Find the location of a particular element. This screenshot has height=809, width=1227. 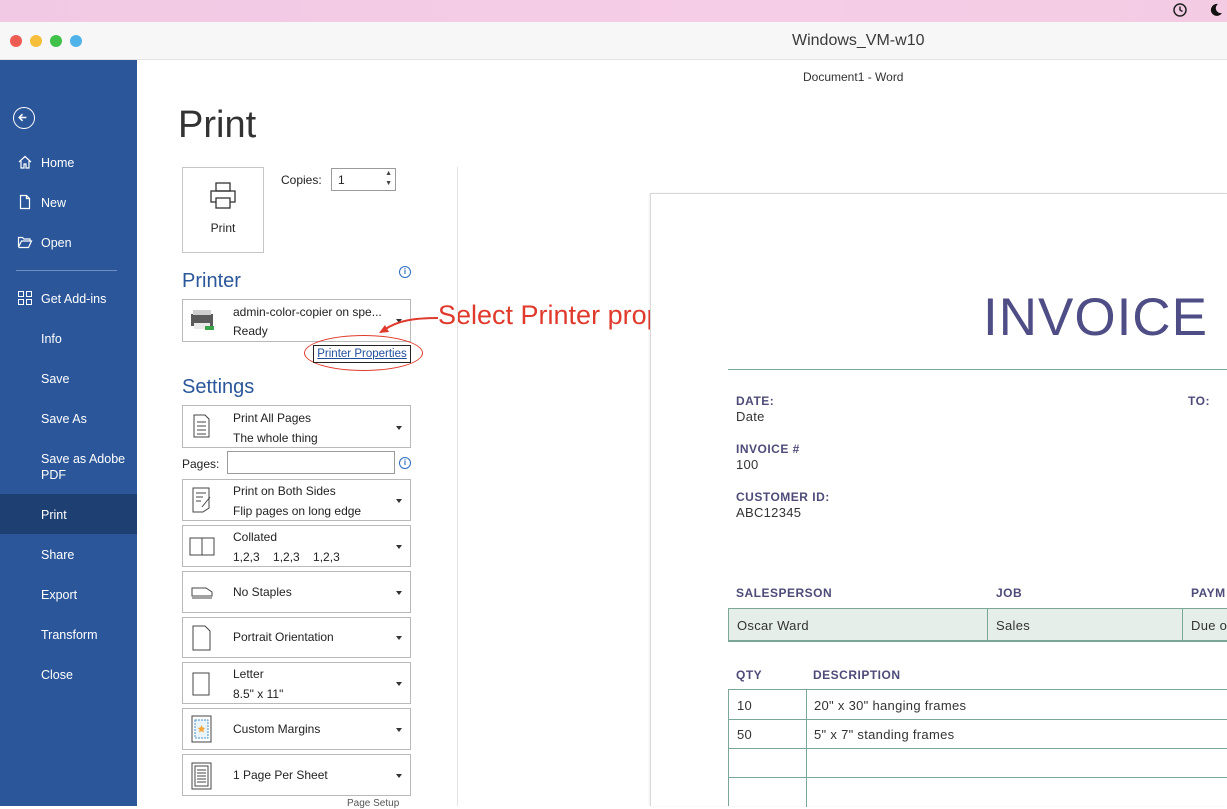

arrow-left-icon is located at coordinates (22, 117).